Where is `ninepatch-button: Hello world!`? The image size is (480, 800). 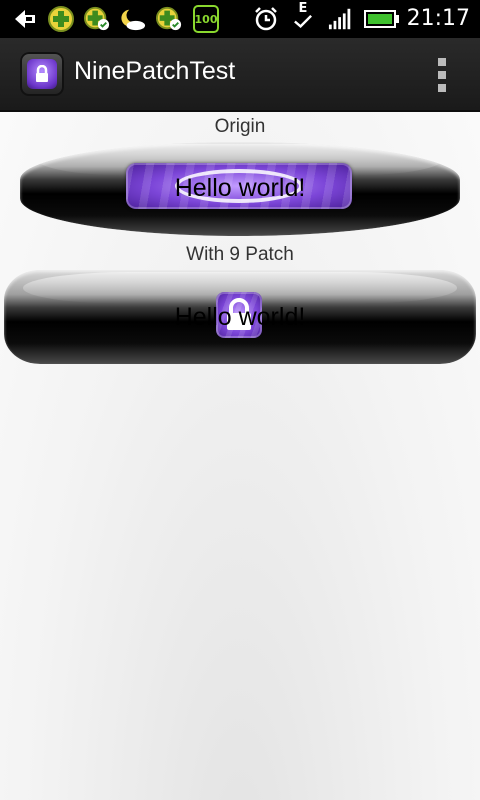
ninepatch-button: Hello world! is located at coordinates (240, 317).